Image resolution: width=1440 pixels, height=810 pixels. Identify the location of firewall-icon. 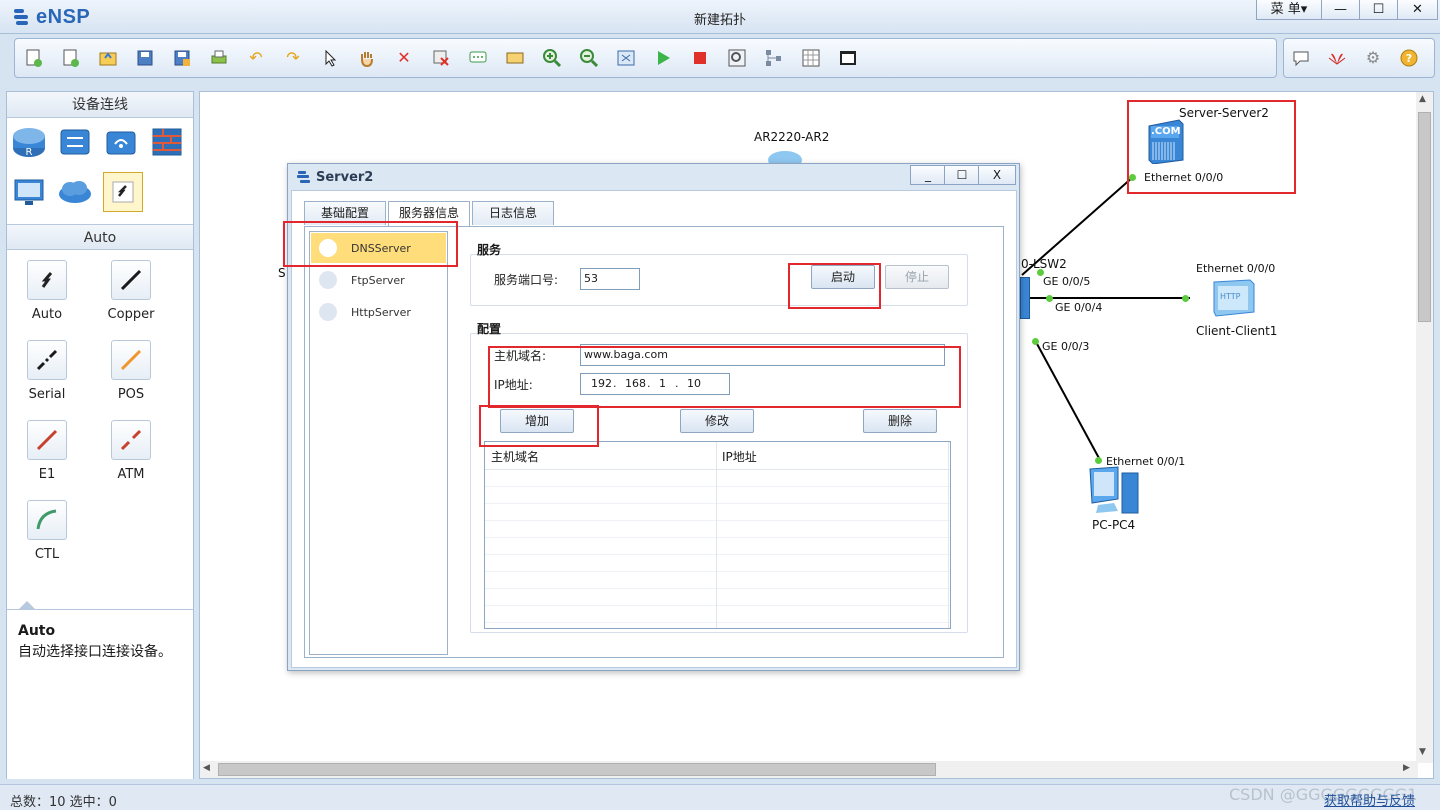
(167, 142).